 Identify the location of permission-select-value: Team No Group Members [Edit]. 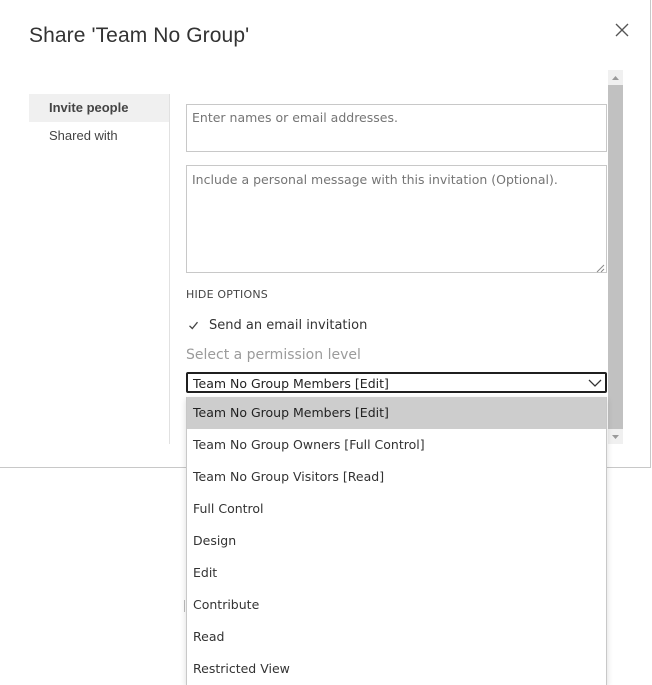
(291, 383).